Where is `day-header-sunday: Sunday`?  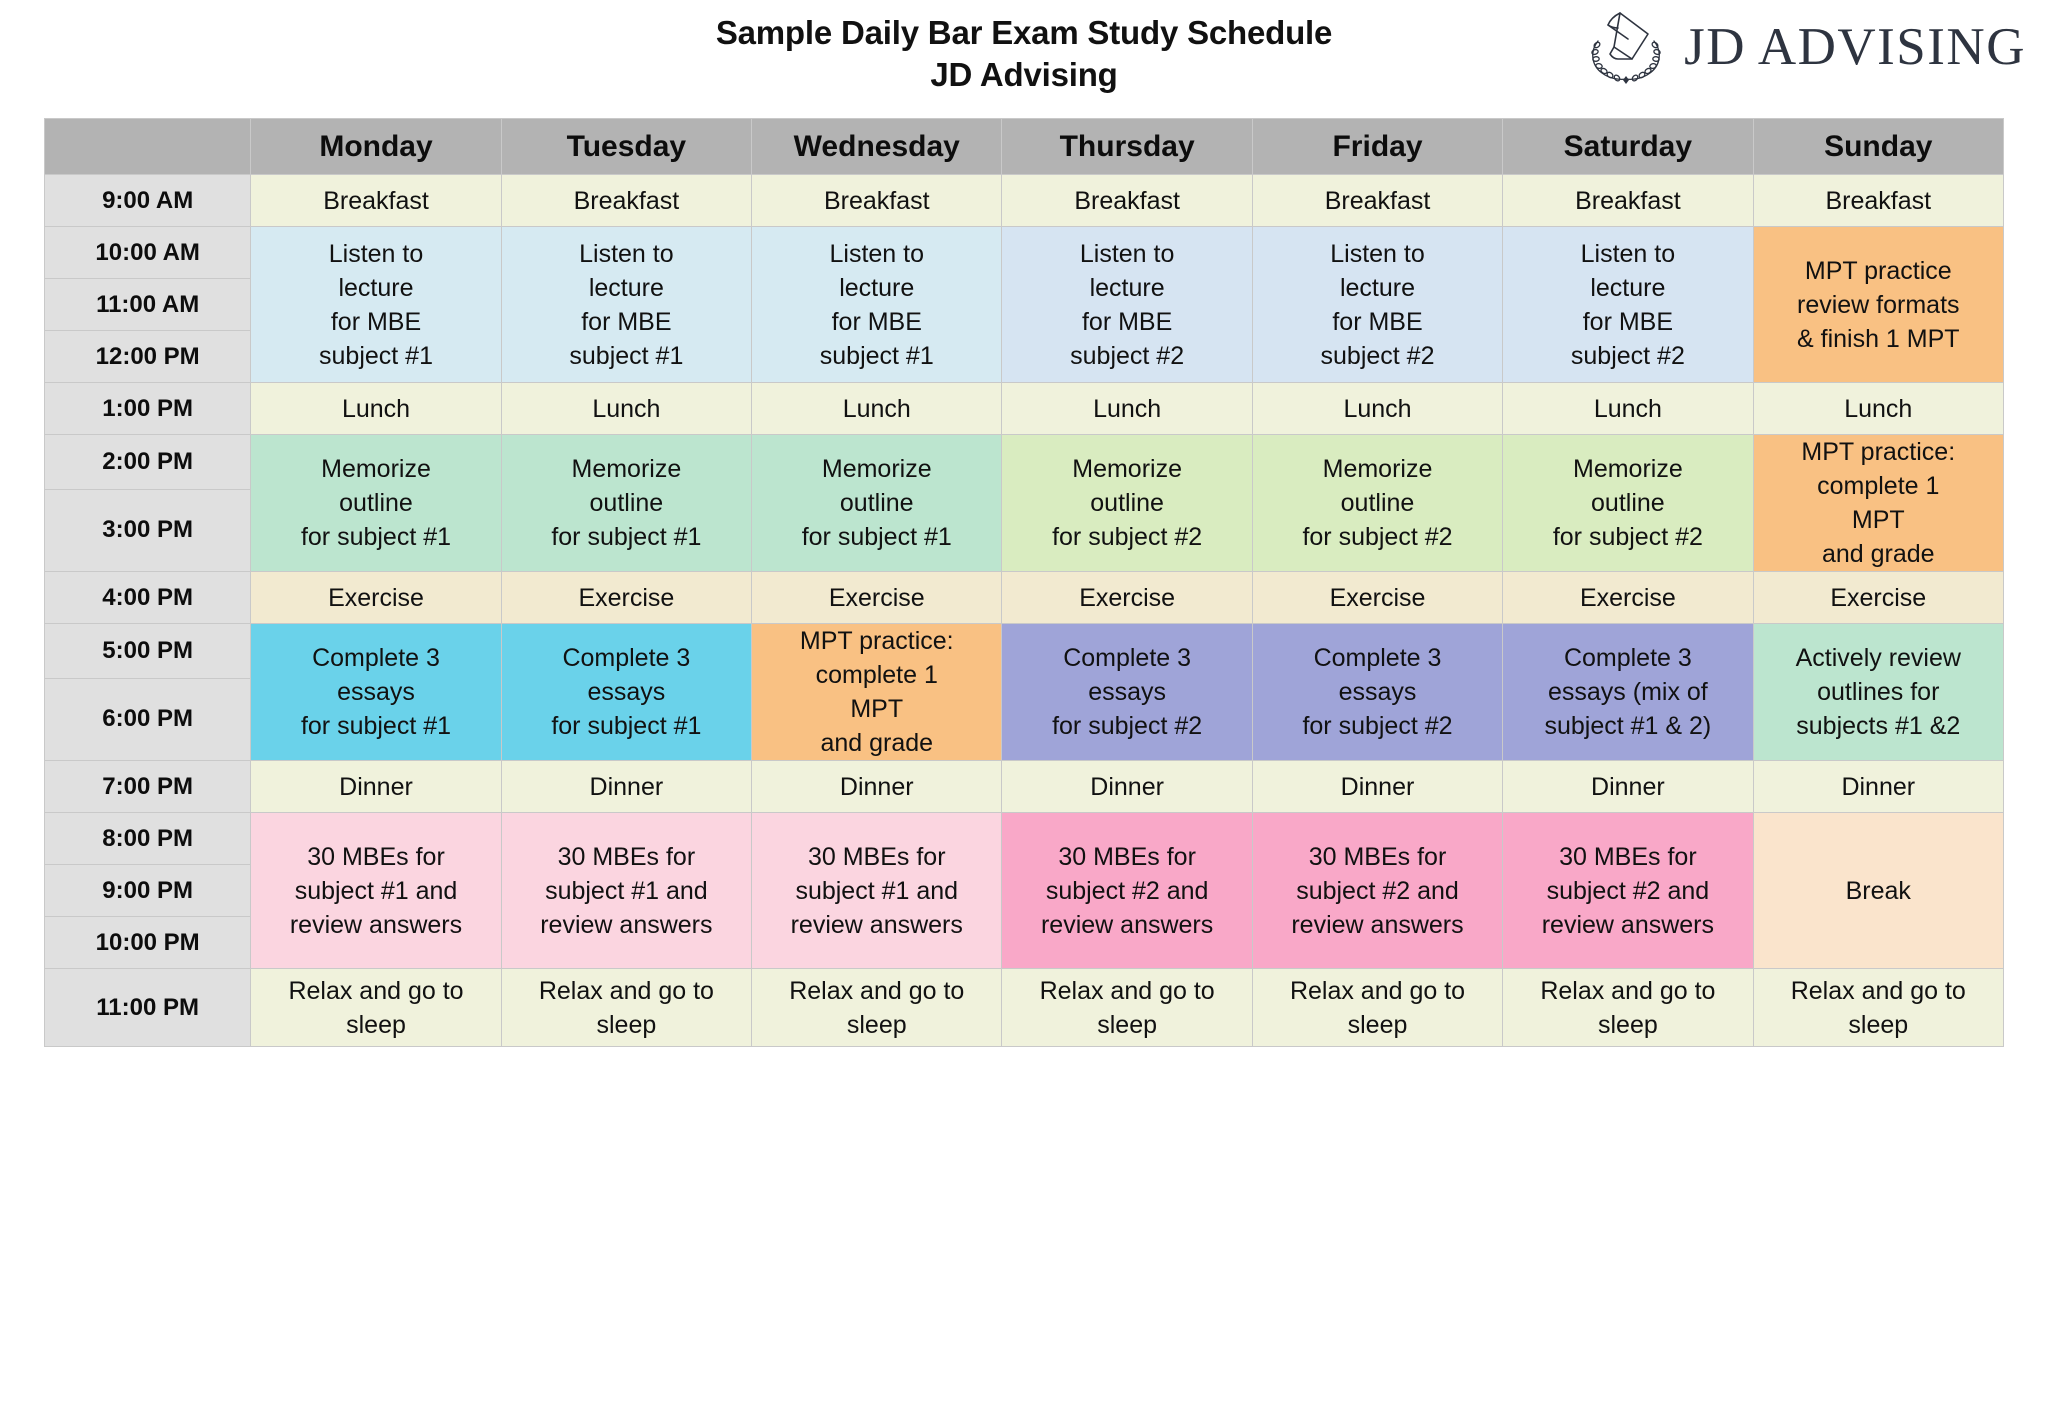
day-header-sunday: Sunday is located at coordinates (1878, 146).